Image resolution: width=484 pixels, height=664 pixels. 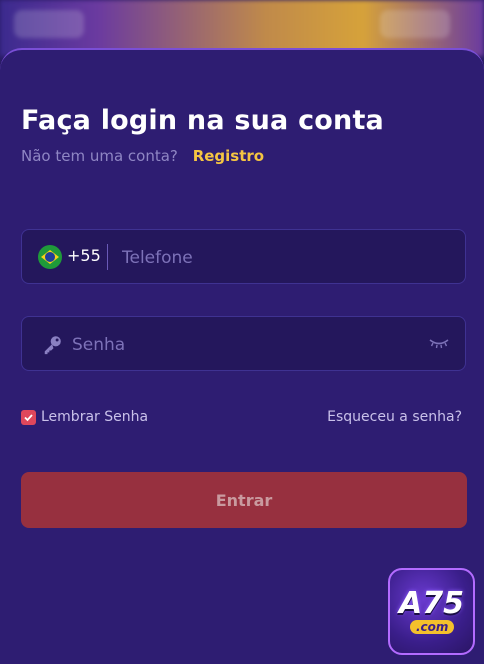 I want to click on password-field, so click(x=243, y=344).